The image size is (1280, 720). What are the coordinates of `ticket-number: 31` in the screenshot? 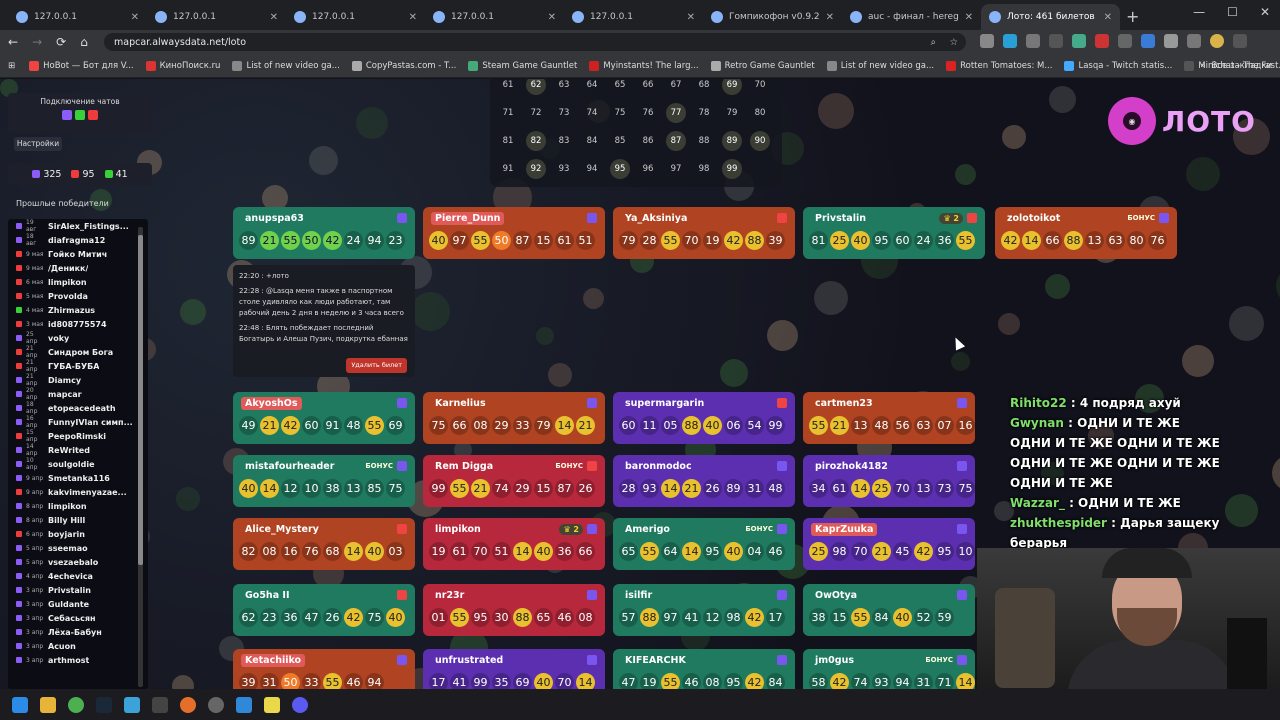 It's located at (269, 681).